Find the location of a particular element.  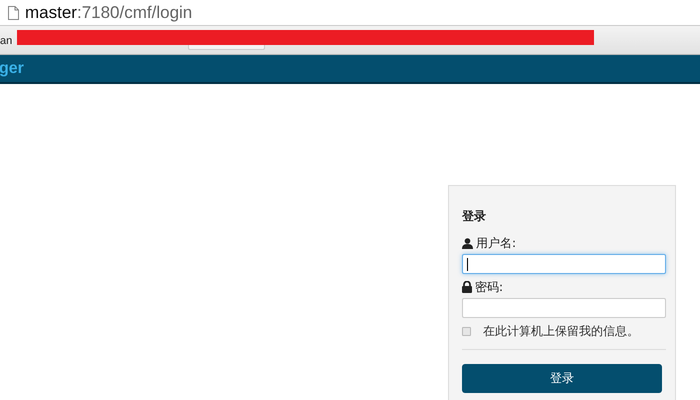

remember-checkbox is located at coordinates (466, 331).